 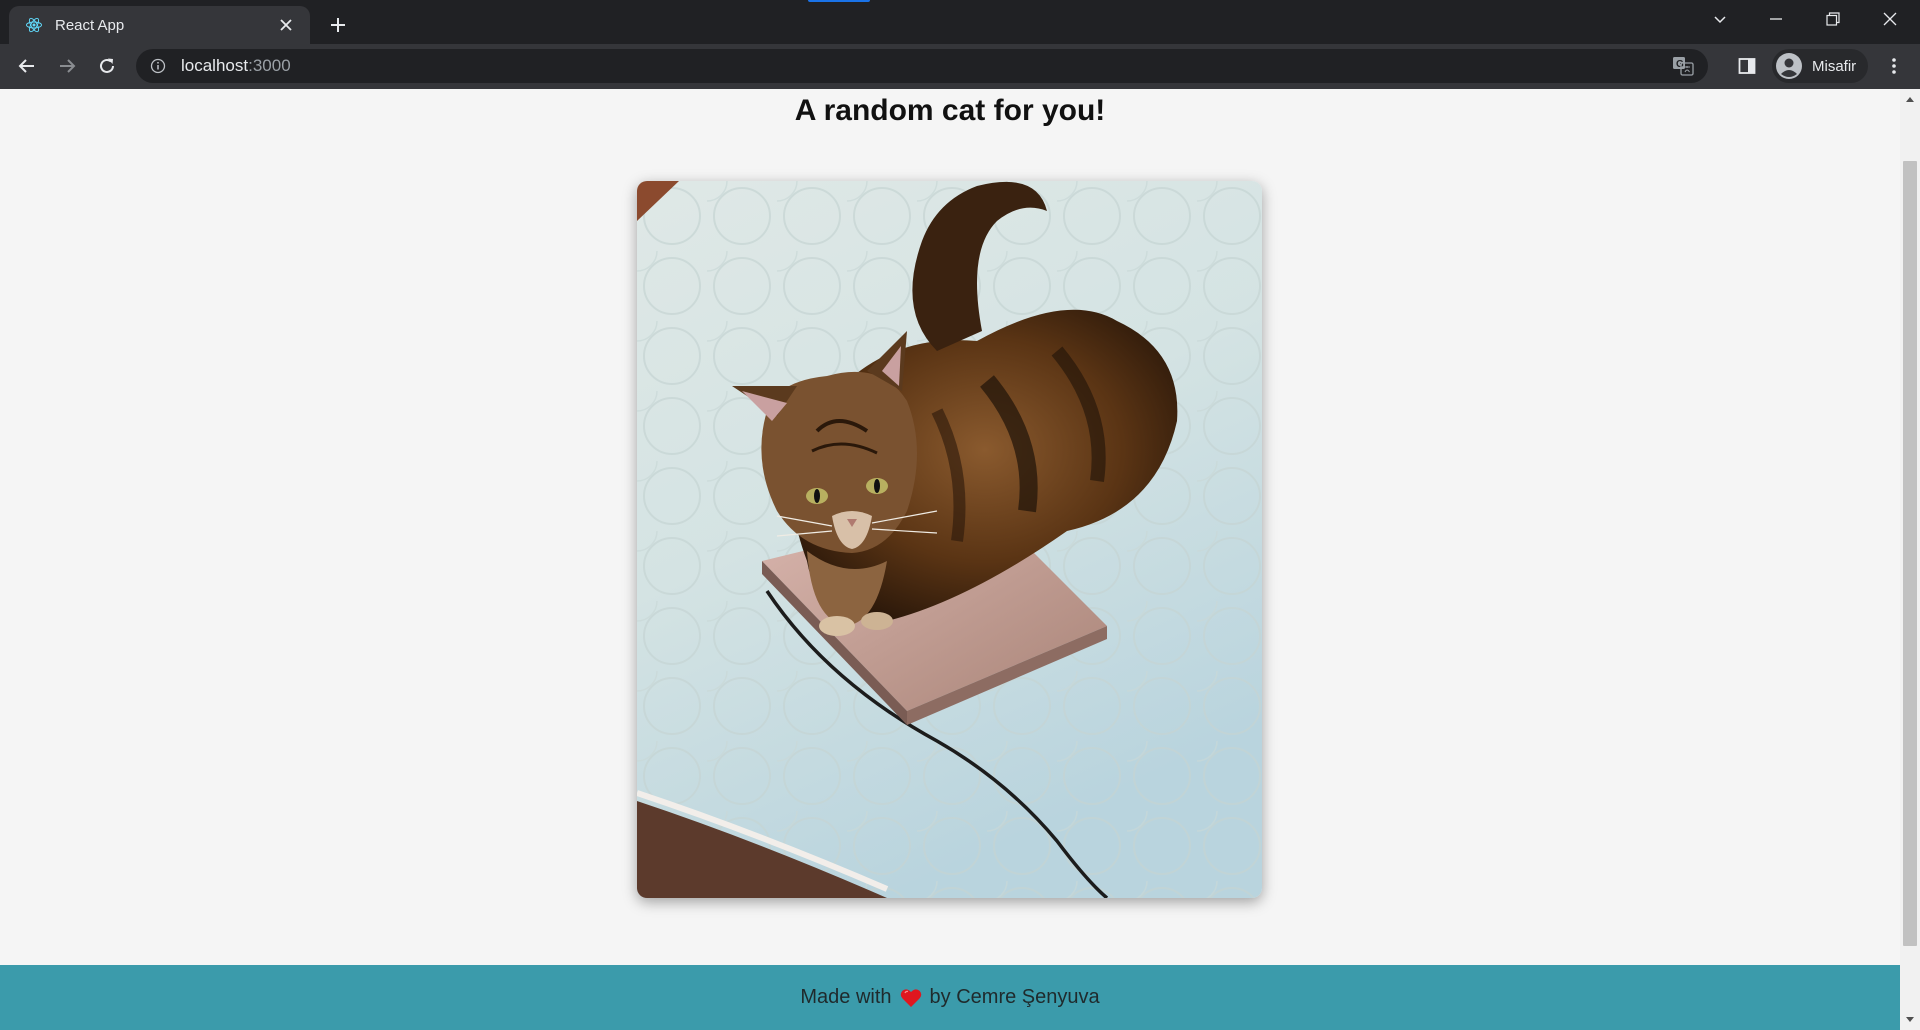 What do you see at coordinates (269, 65) in the screenshot?
I see `url-port: :3000` at bounding box center [269, 65].